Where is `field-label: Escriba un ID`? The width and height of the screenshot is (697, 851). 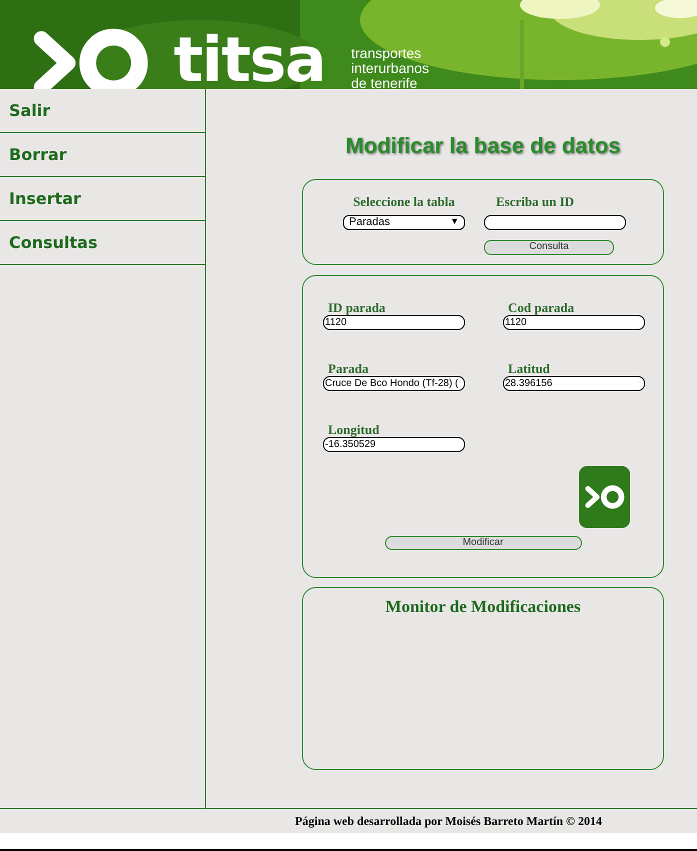 field-label: Escriba un ID is located at coordinates (535, 202).